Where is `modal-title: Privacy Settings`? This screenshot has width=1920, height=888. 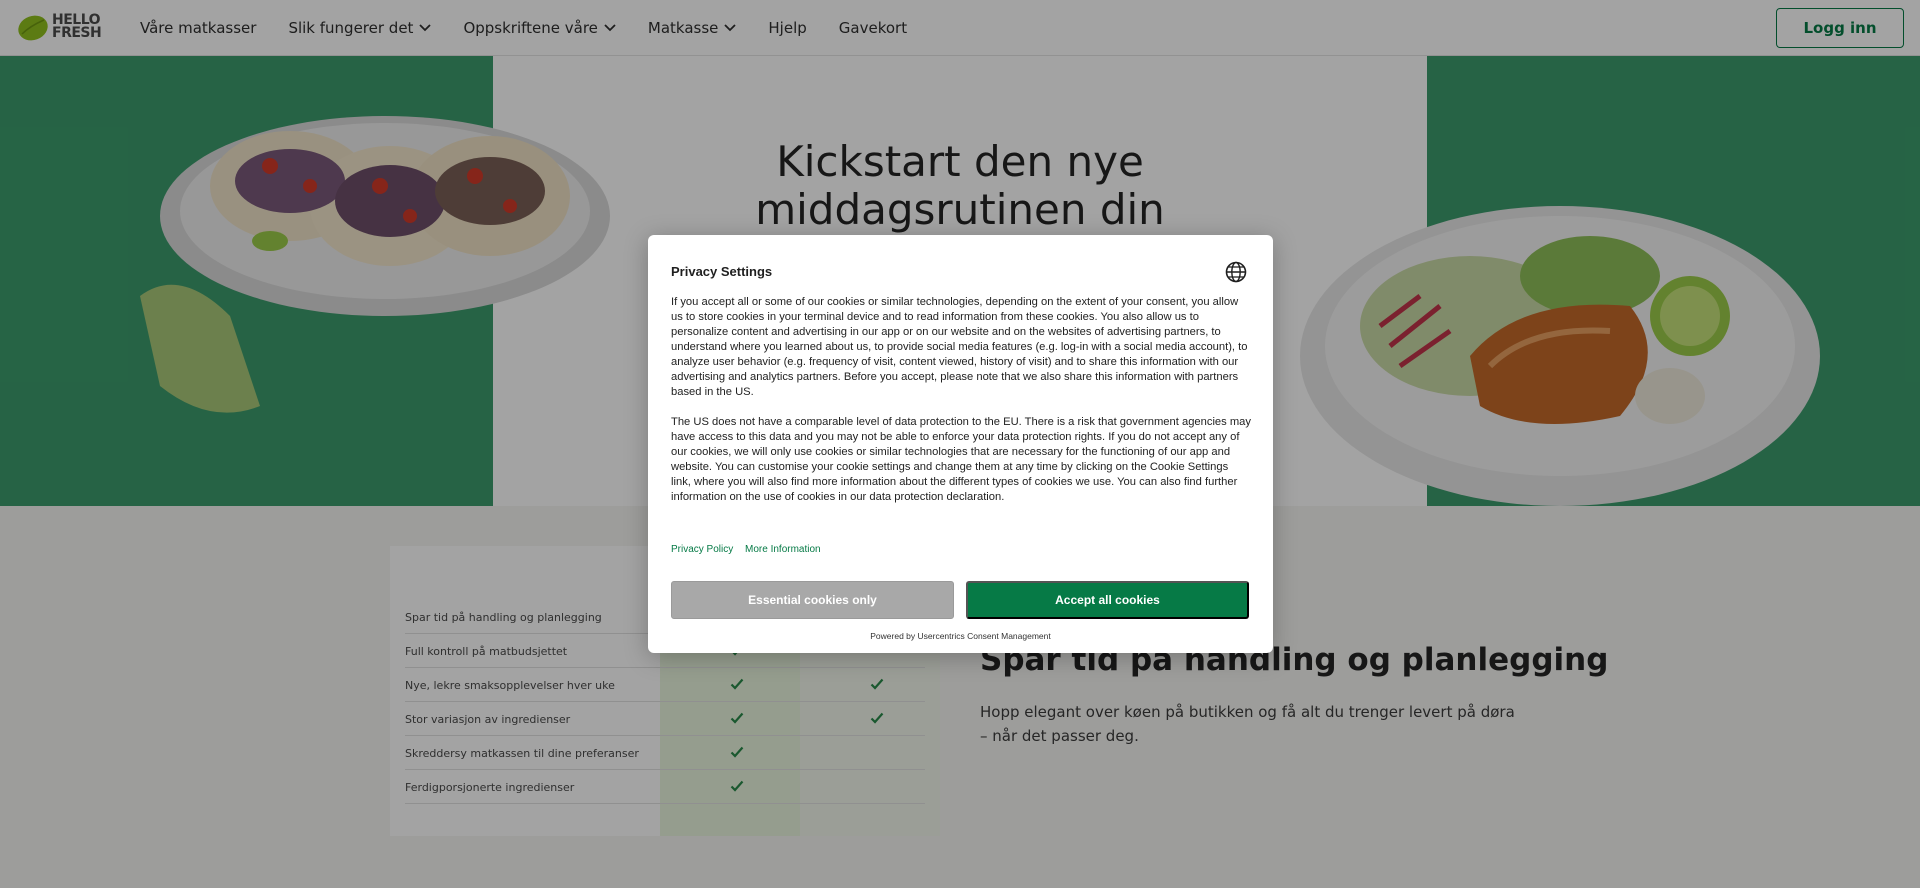
modal-title: Privacy Settings is located at coordinates (722, 271).